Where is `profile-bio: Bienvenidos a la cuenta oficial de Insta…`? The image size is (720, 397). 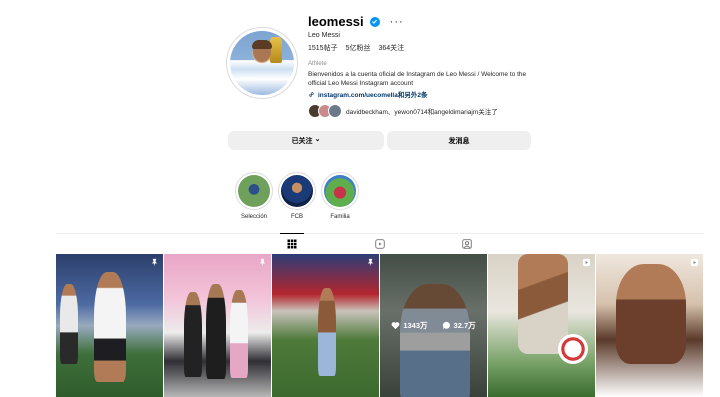
profile-bio: Bienvenidos a la cuenta oficial de Insta… is located at coordinates (417, 79).